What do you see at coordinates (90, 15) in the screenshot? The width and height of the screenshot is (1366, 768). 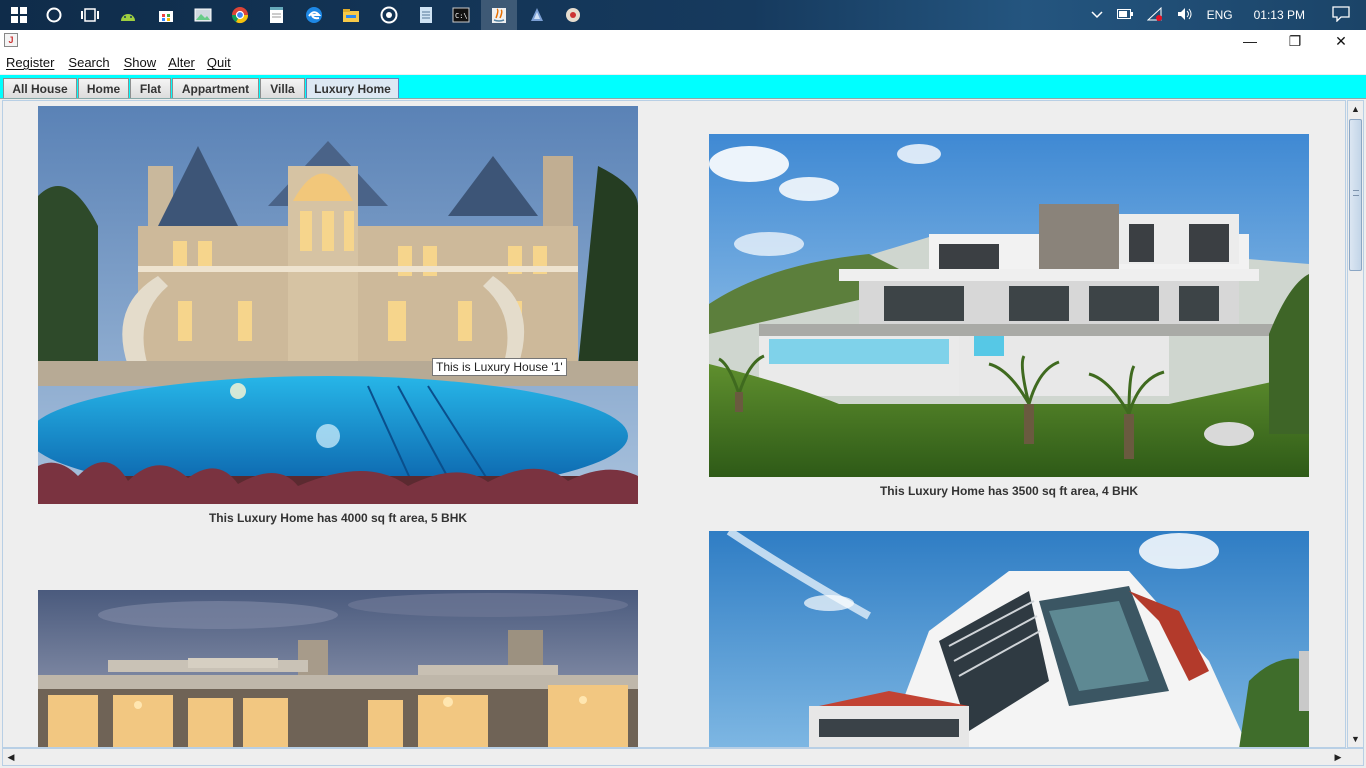 I see `task-view-icon` at bounding box center [90, 15].